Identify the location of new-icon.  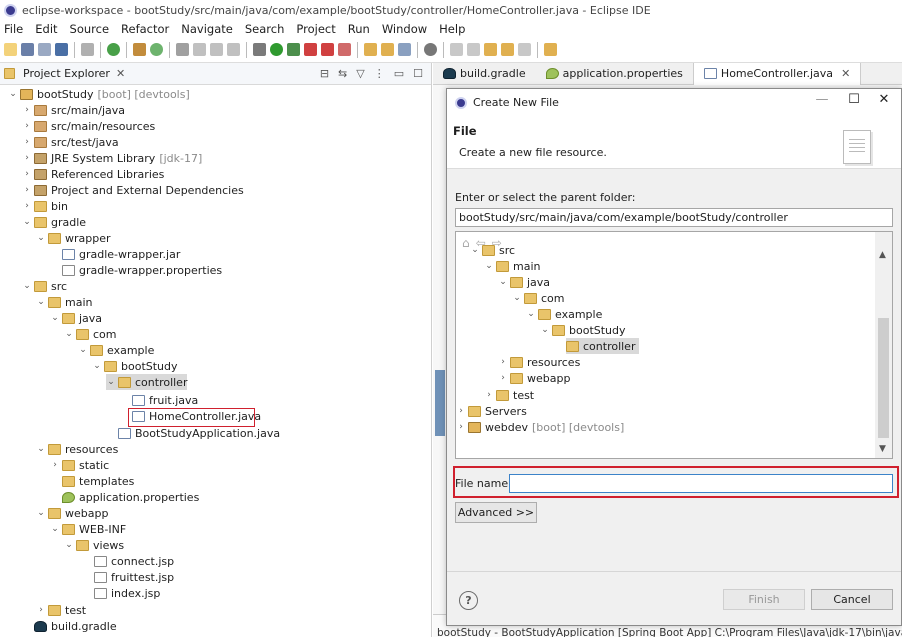
(10, 49).